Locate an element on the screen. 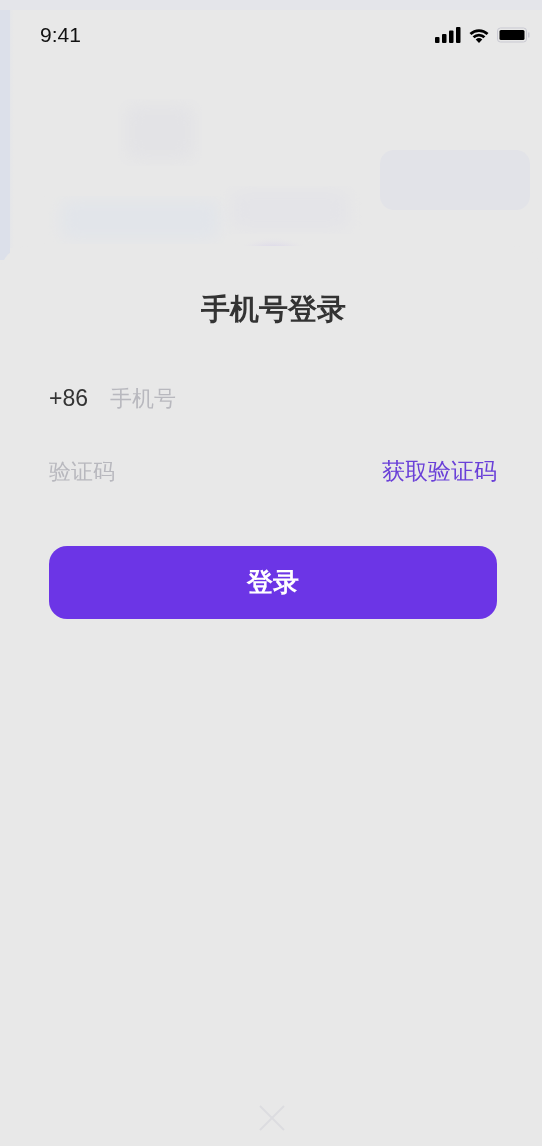 The height and width of the screenshot is (1146, 542). signal-icon is located at coordinates (448, 35).